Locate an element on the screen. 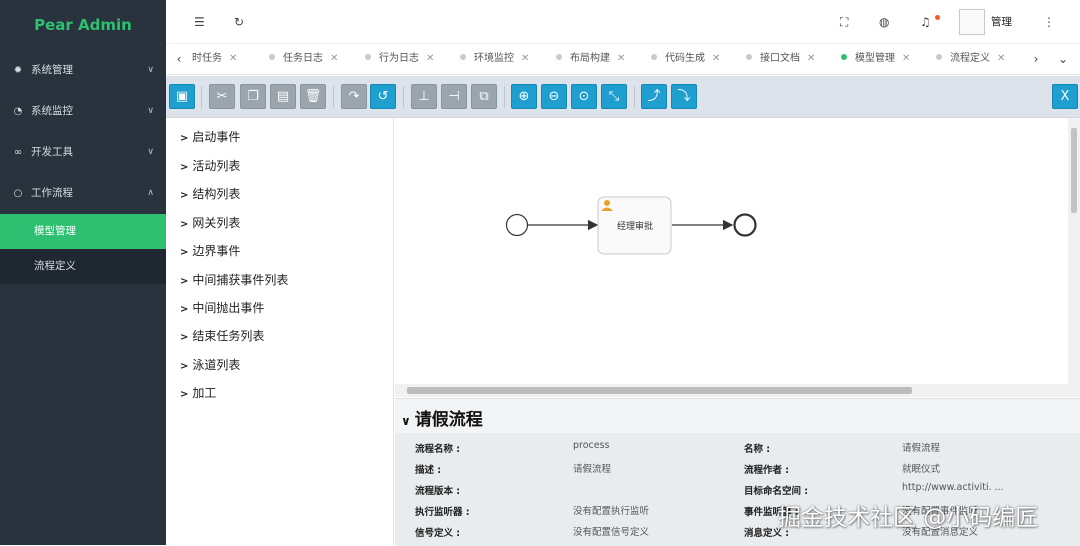 The height and width of the screenshot is (546, 1080). zoom-out-button: ⊖ is located at coordinates (554, 96).